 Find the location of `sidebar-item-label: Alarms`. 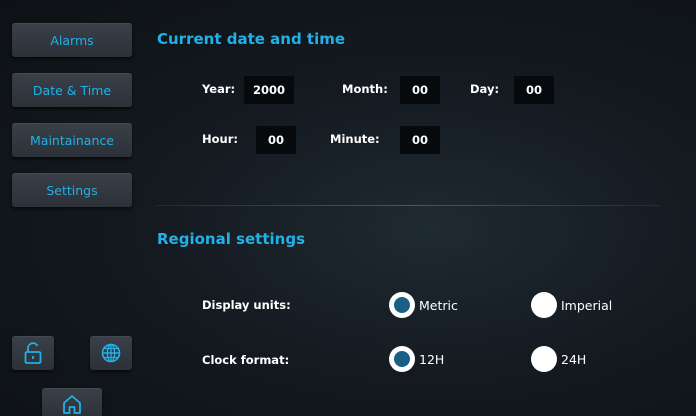

sidebar-item-label: Alarms is located at coordinates (72, 40).